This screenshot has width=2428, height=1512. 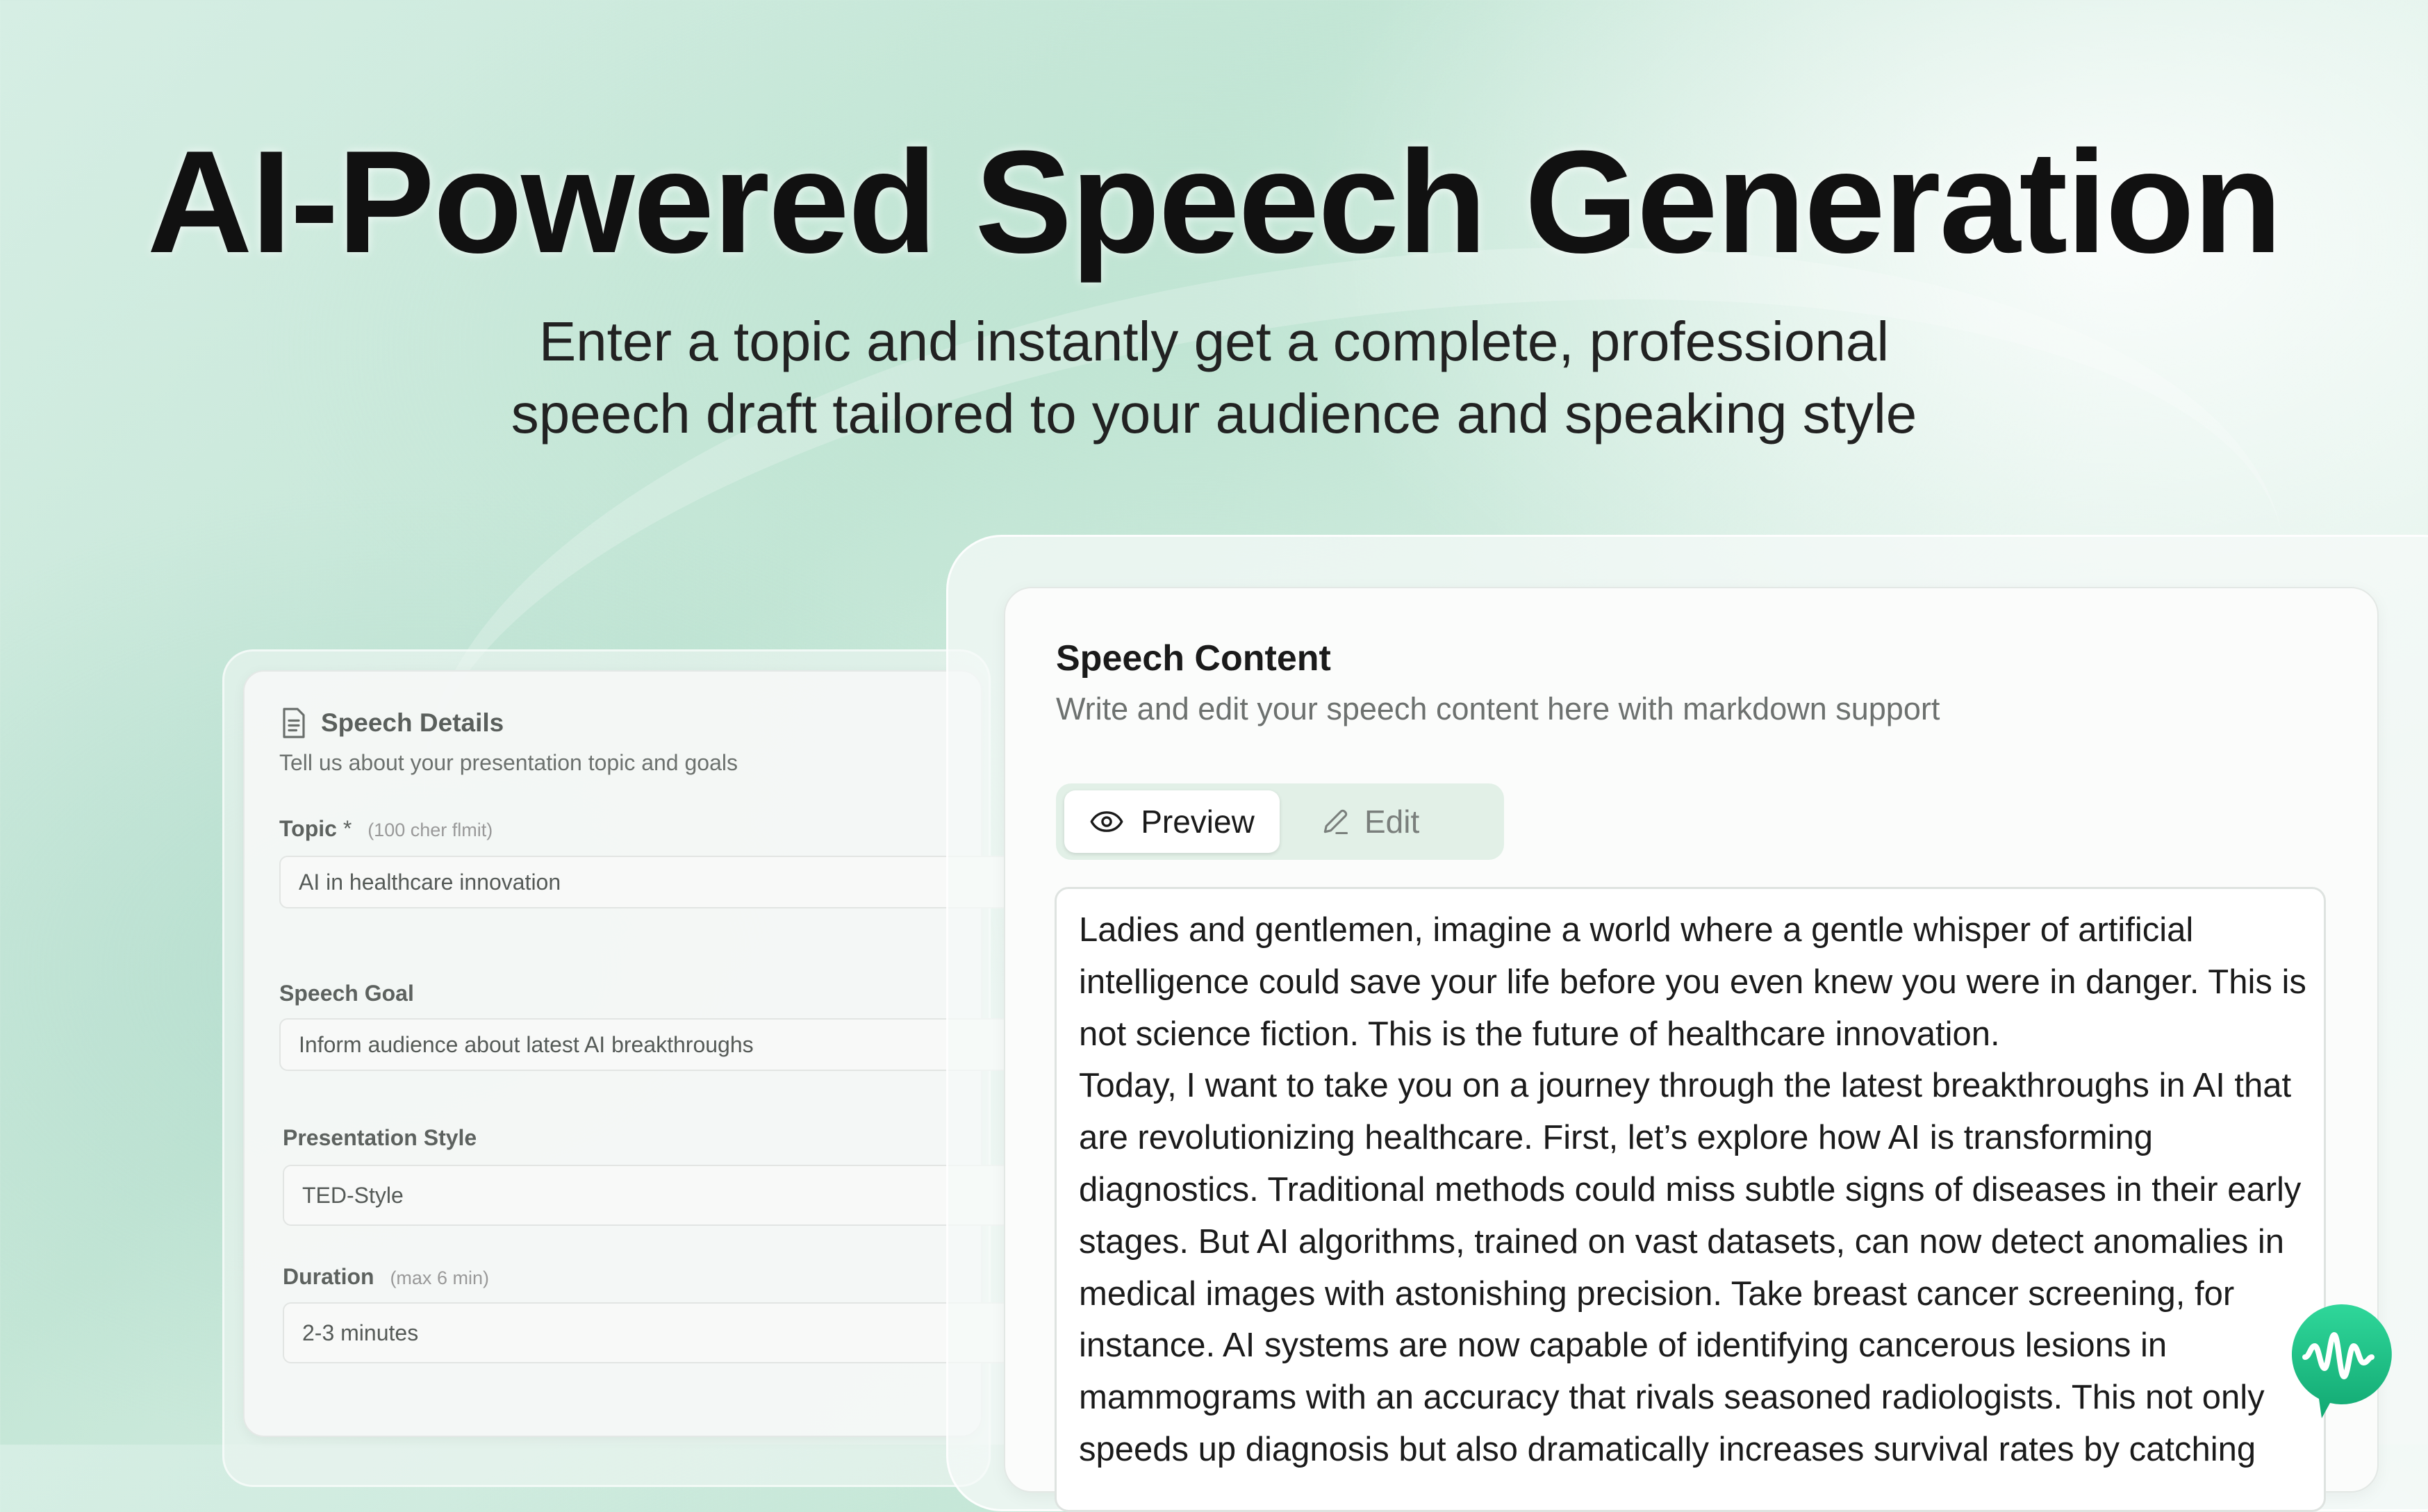 What do you see at coordinates (412, 722) in the screenshot?
I see `speech-details-title: Speech Details` at bounding box center [412, 722].